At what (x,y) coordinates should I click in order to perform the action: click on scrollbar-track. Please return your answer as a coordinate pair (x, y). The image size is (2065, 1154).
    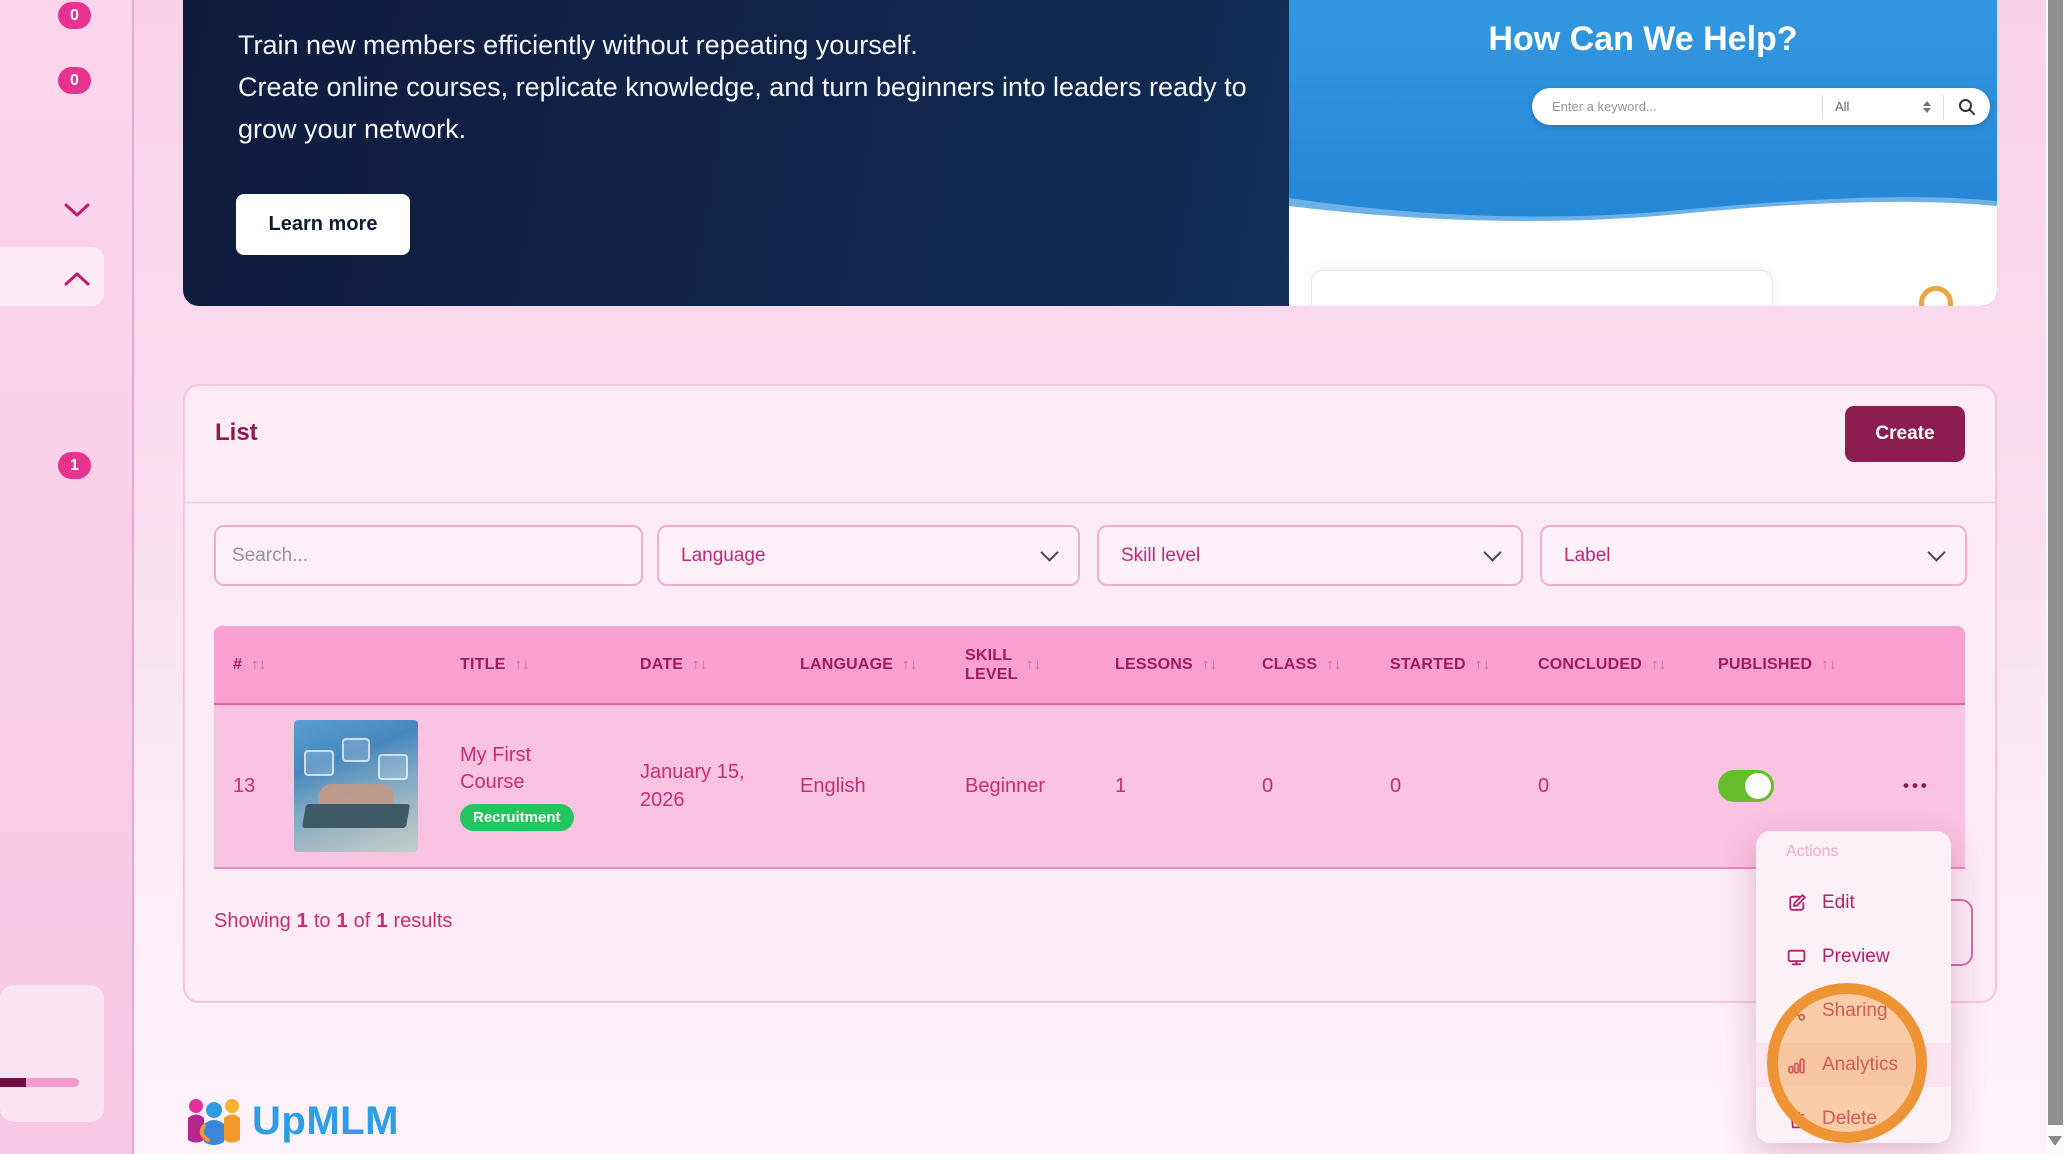
    Looking at the image, I should click on (2055, 577).